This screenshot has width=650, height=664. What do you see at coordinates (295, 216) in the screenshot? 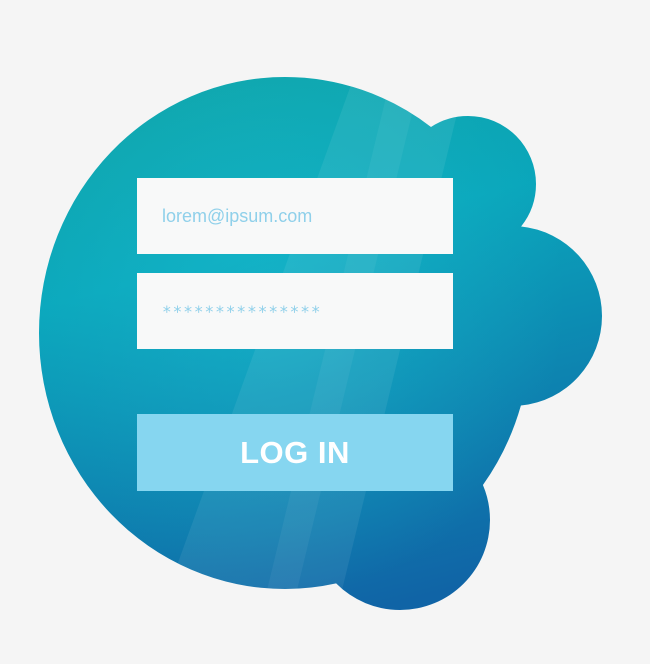
I see `email-field: lorem@ipsum.com` at bounding box center [295, 216].